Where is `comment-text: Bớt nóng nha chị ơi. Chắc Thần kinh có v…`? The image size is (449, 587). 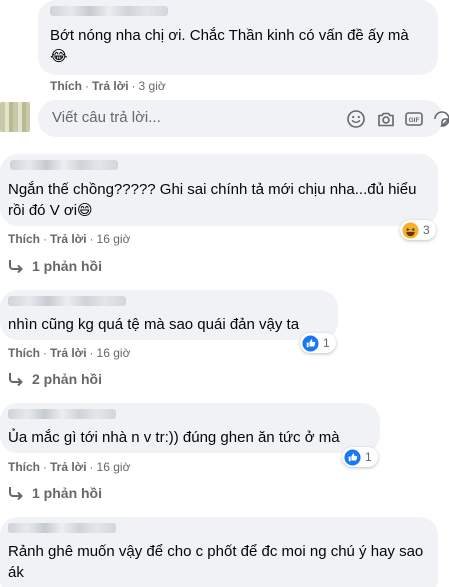
comment-text: Bớt nóng nha chị ơi. Chắc Thần kinh có v… is located at coordinates (229, 46).